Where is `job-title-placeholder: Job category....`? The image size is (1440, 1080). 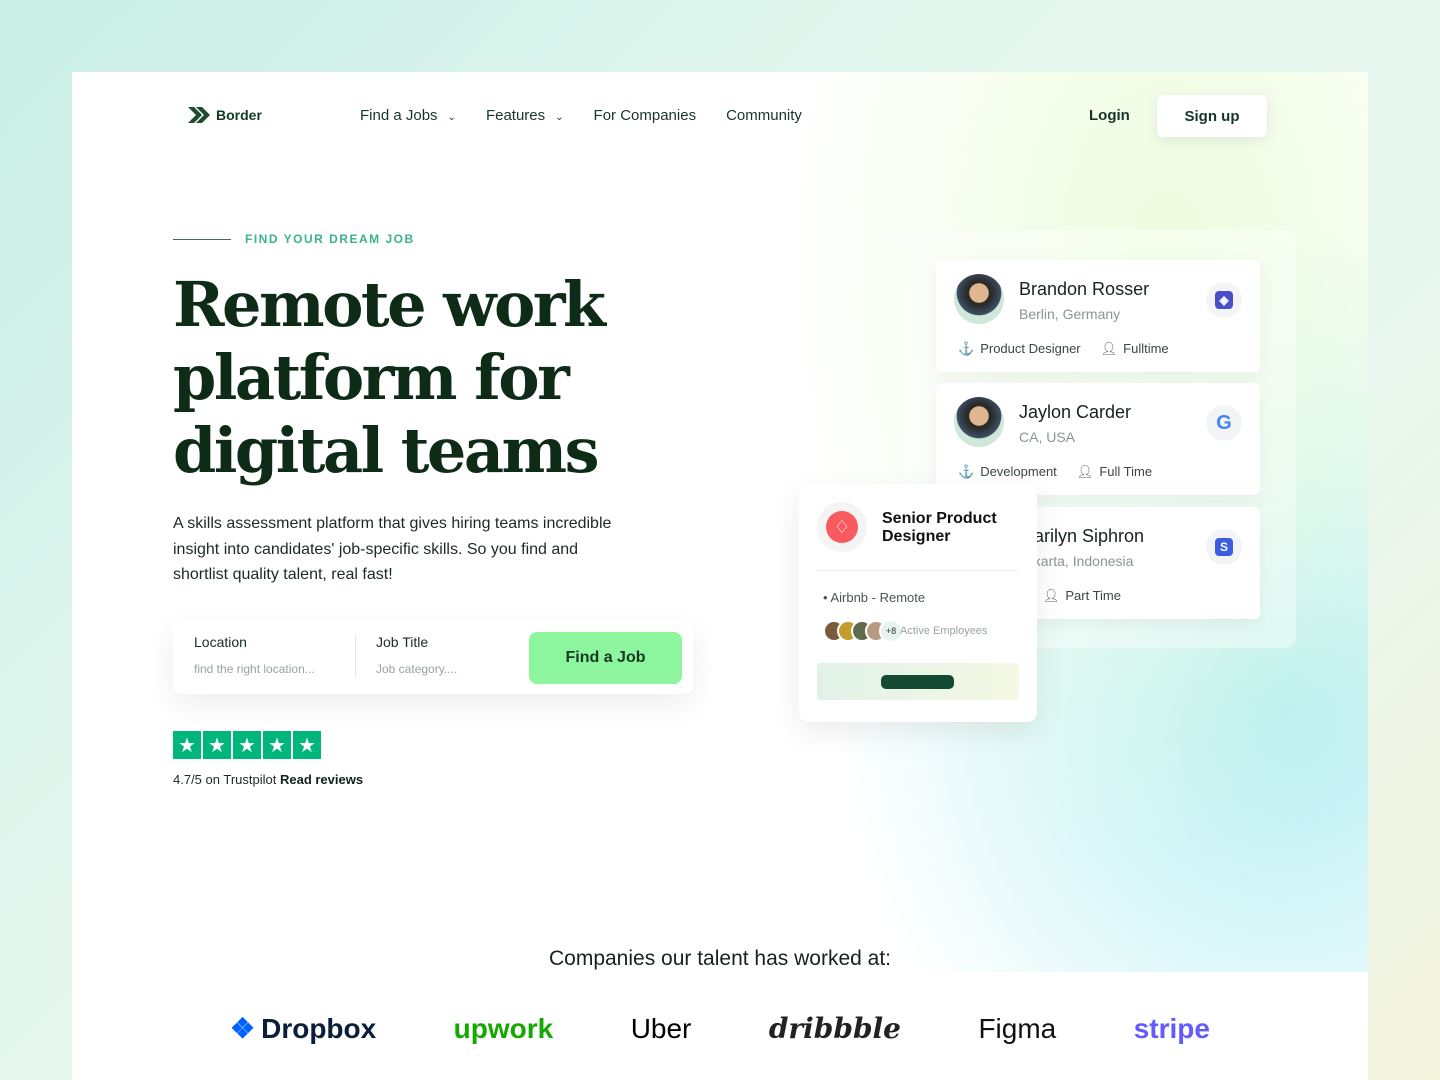
job-title-placeholder: Job category.... is located at coordinates (416, 669).